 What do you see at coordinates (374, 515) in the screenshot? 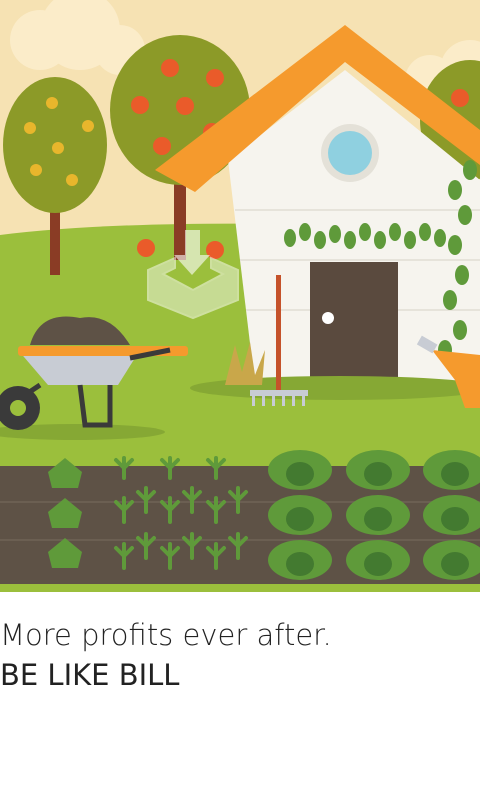
I see `cabbage-rows` at bounding box center [374, 515].